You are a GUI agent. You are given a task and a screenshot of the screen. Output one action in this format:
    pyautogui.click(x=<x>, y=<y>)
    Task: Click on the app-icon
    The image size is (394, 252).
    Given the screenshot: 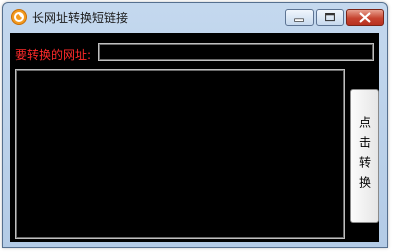 What is the action you would take?
    pyautogui.click(x=19, y=17)
    